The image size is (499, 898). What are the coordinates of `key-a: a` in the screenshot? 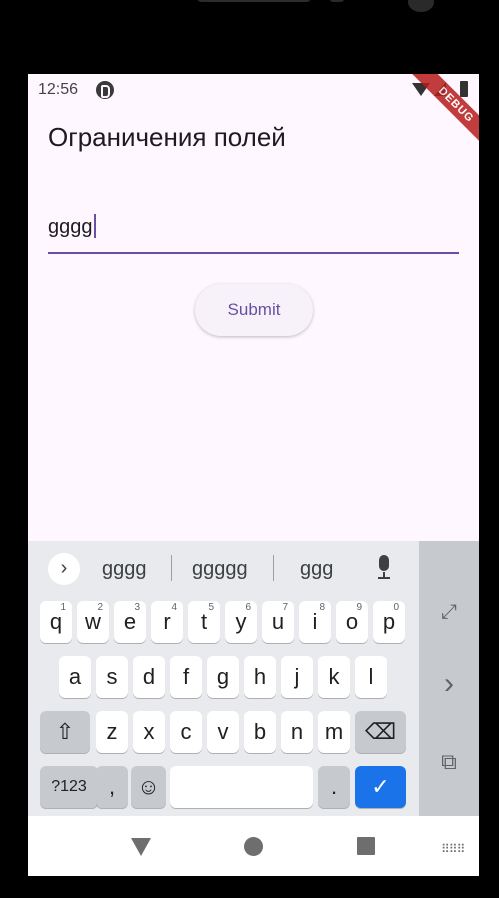 It's located at (75, 677).